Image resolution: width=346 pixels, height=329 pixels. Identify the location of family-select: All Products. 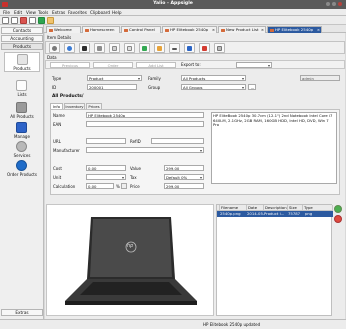
(213, 78).